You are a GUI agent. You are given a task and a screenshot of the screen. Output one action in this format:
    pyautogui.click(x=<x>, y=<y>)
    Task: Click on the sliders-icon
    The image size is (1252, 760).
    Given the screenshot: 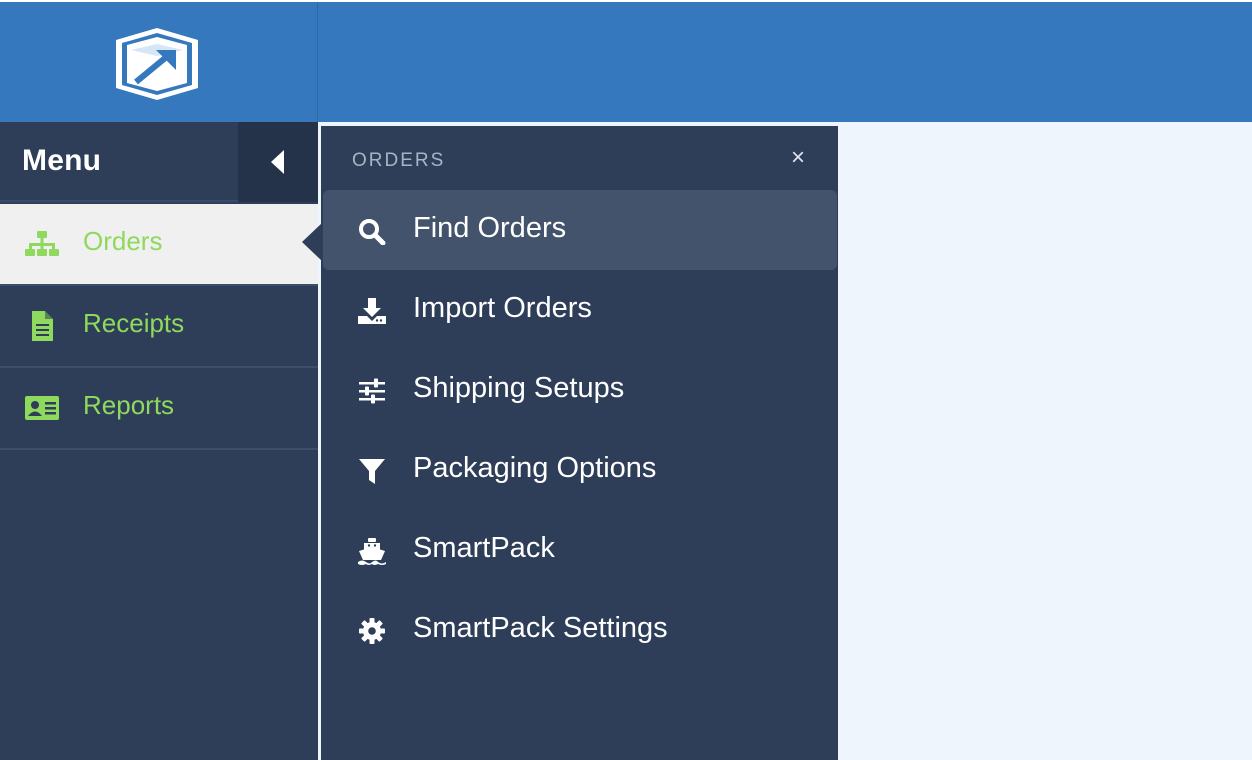 What is the action you would take?
    pyautogui.click(x=372, y=391)
    